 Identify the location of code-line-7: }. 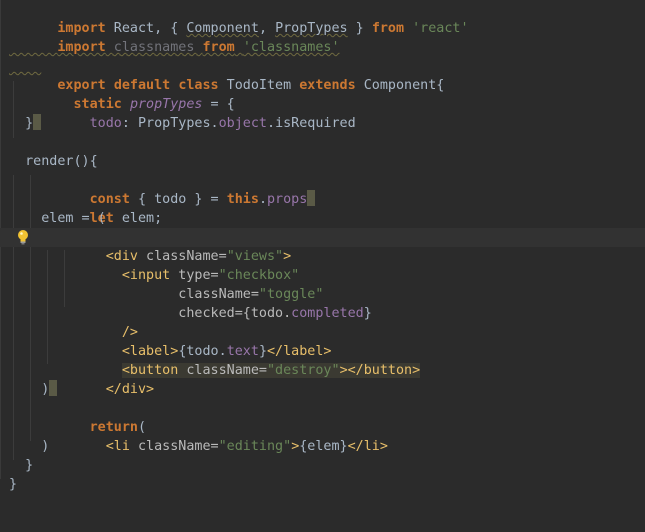
(322, 123).